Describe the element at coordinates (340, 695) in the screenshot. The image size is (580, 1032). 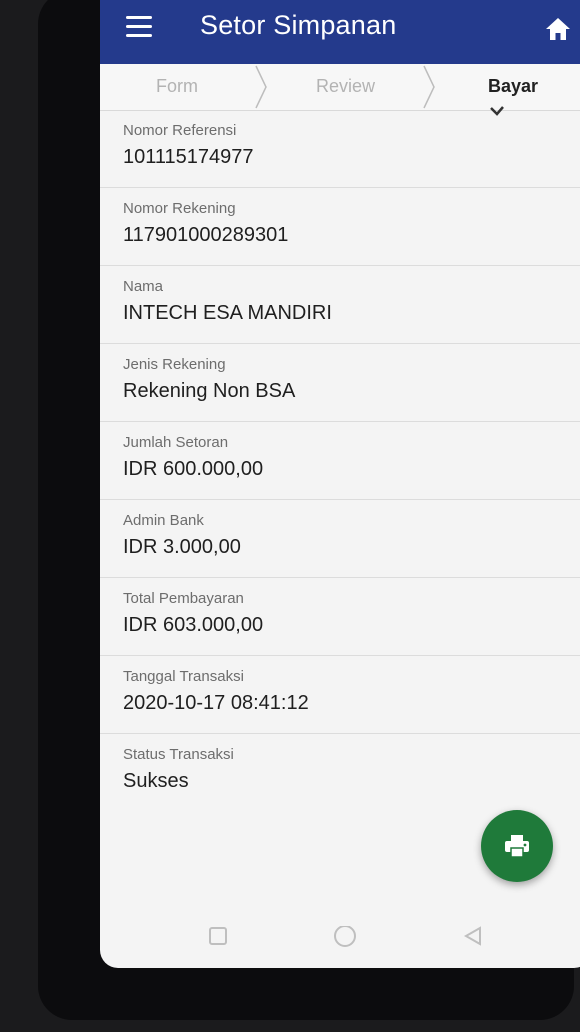
I see `detail-row-transaction-date: Tanggal Transaksi 2020-10-17 08:41:12` at that location.